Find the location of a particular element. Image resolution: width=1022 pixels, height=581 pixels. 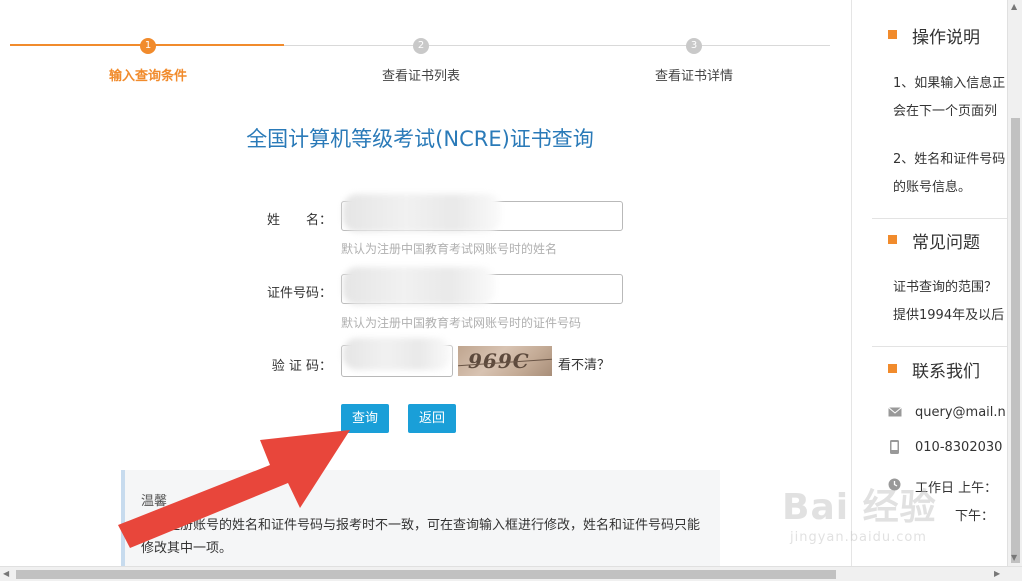

faq-line-2: 提供1994年及以后 is located at coordinates (949, 315).